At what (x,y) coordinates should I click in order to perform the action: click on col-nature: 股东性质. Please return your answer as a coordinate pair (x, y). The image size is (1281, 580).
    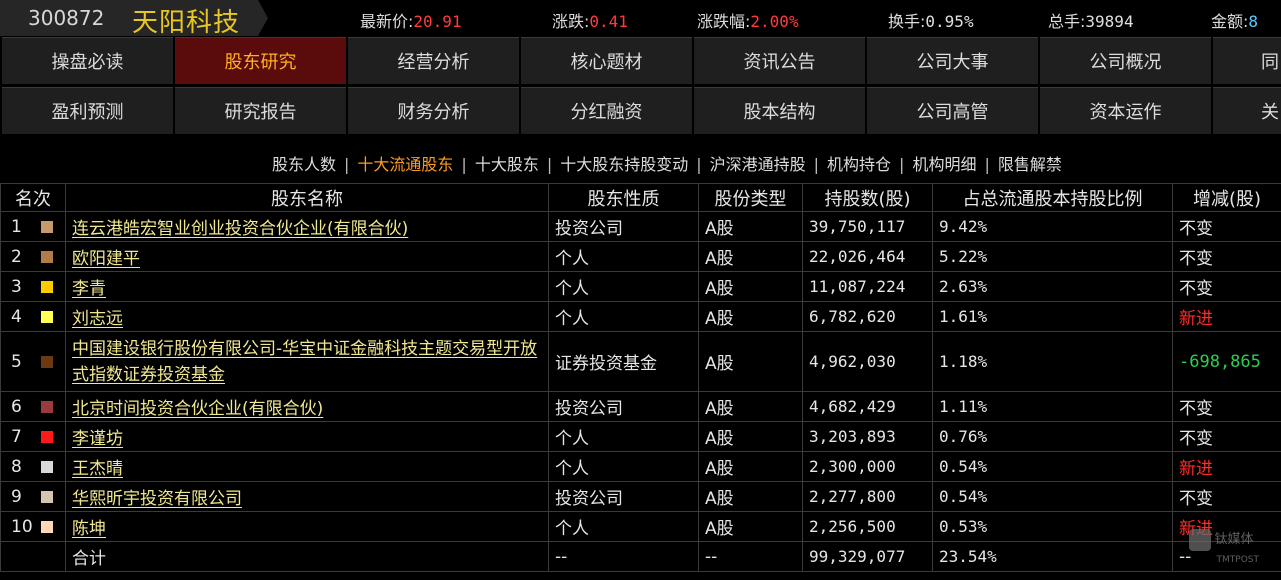
    Looking at the image, I should click on (623, 197).